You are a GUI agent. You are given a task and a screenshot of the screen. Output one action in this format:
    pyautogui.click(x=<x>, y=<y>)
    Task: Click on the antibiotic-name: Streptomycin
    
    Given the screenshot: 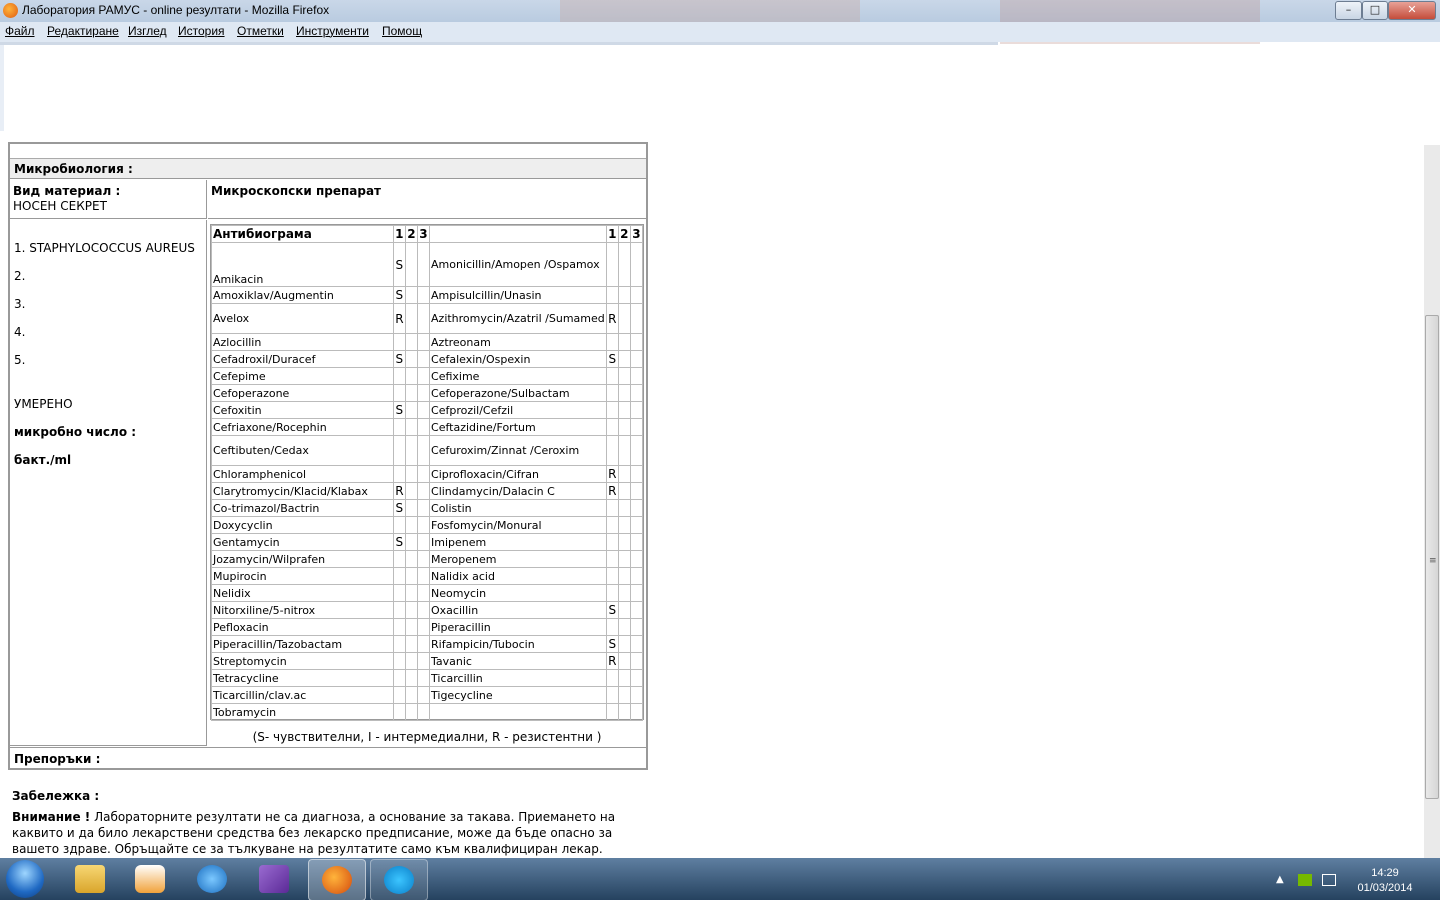 What is the action you would take?
    pyautogui.click(x=302, y=661)
    